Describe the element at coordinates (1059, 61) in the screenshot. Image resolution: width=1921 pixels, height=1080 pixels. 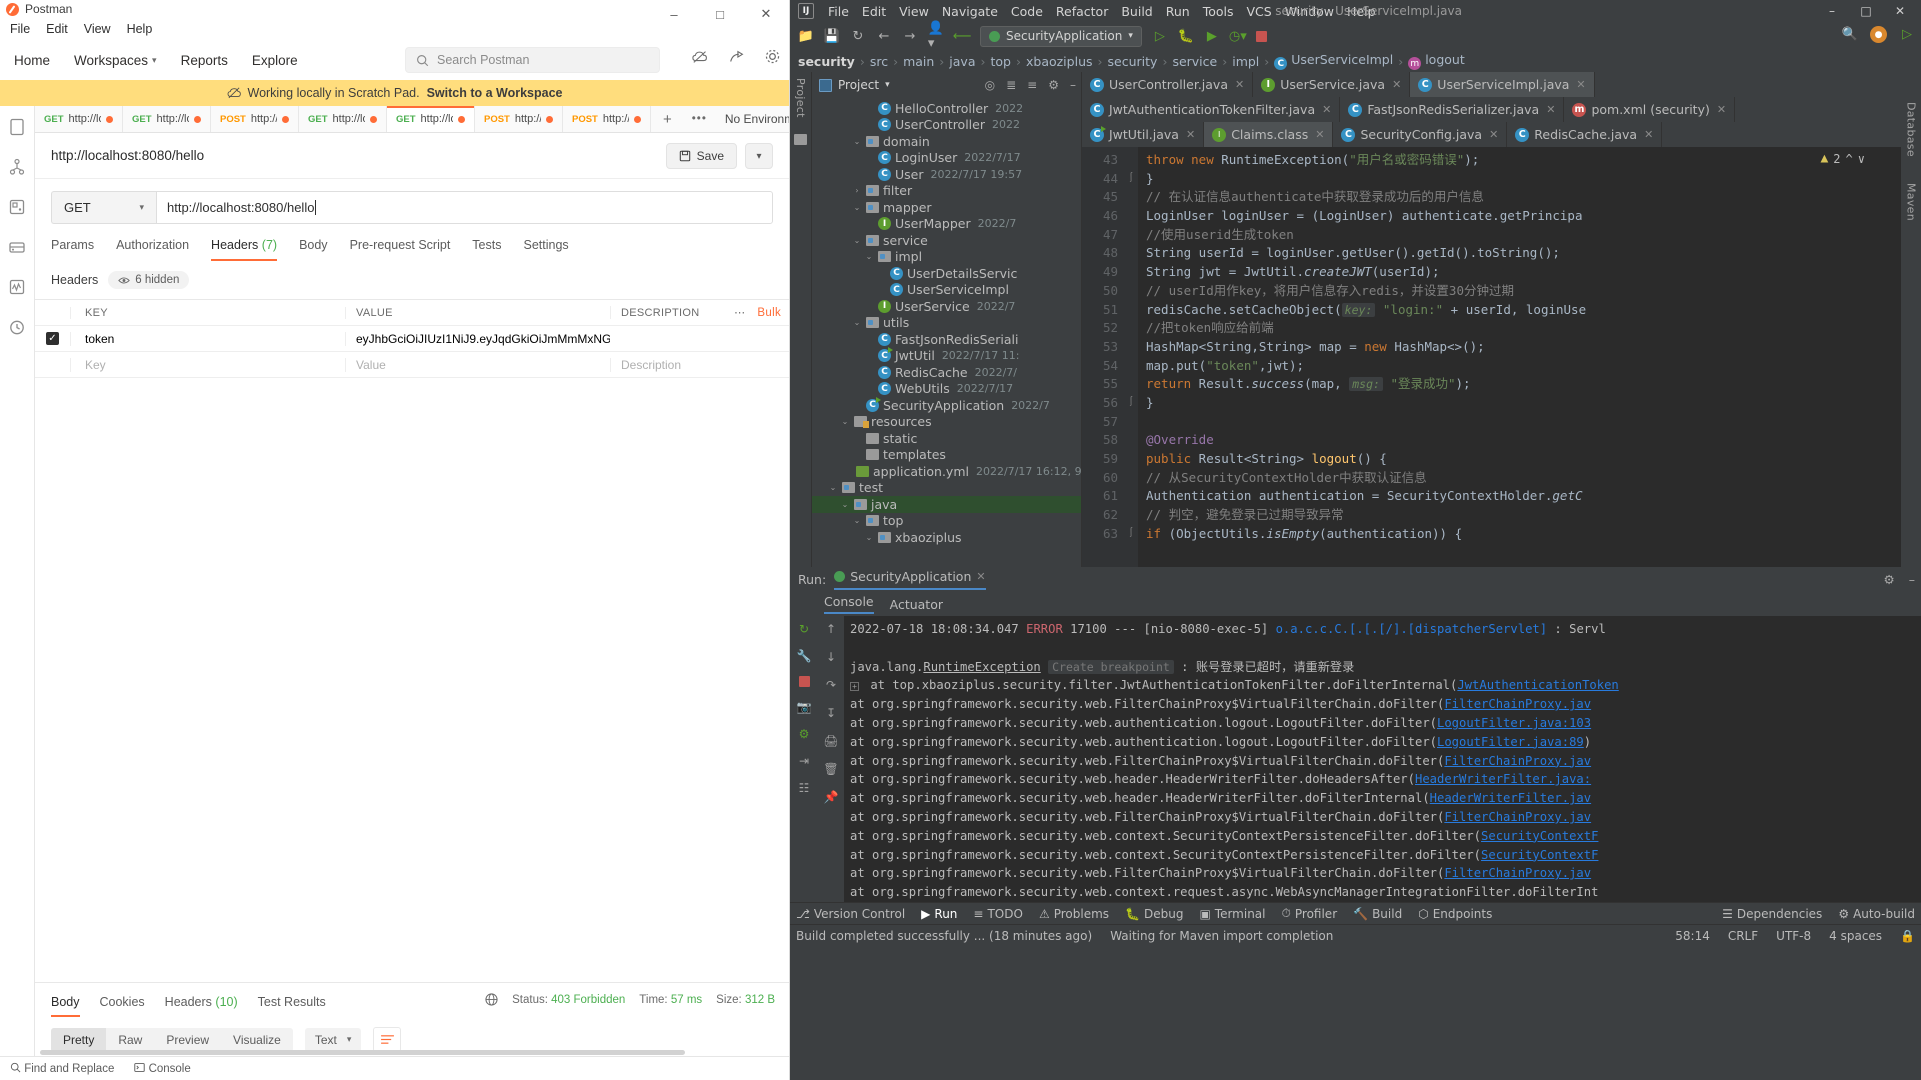
I see `breadcrumb-item: xbaoziplus` at that location.